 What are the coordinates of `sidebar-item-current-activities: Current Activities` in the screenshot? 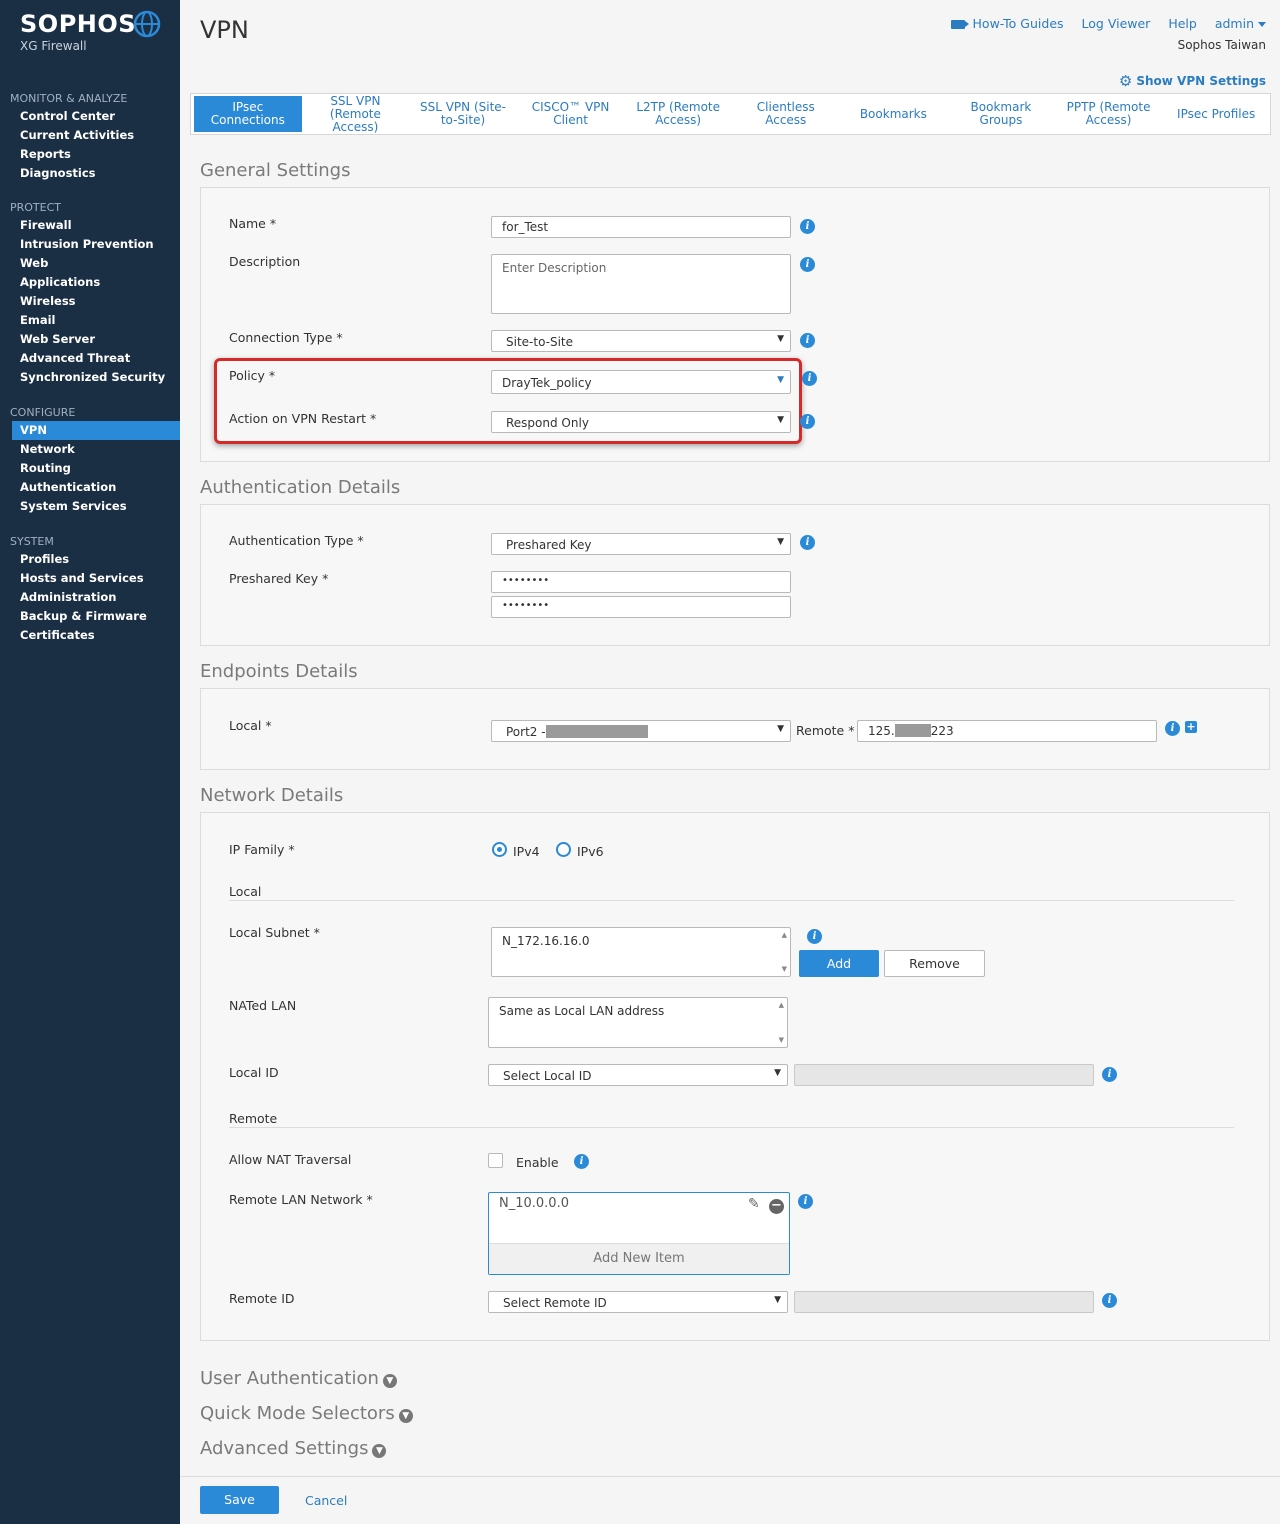 It's located at (90, 135).